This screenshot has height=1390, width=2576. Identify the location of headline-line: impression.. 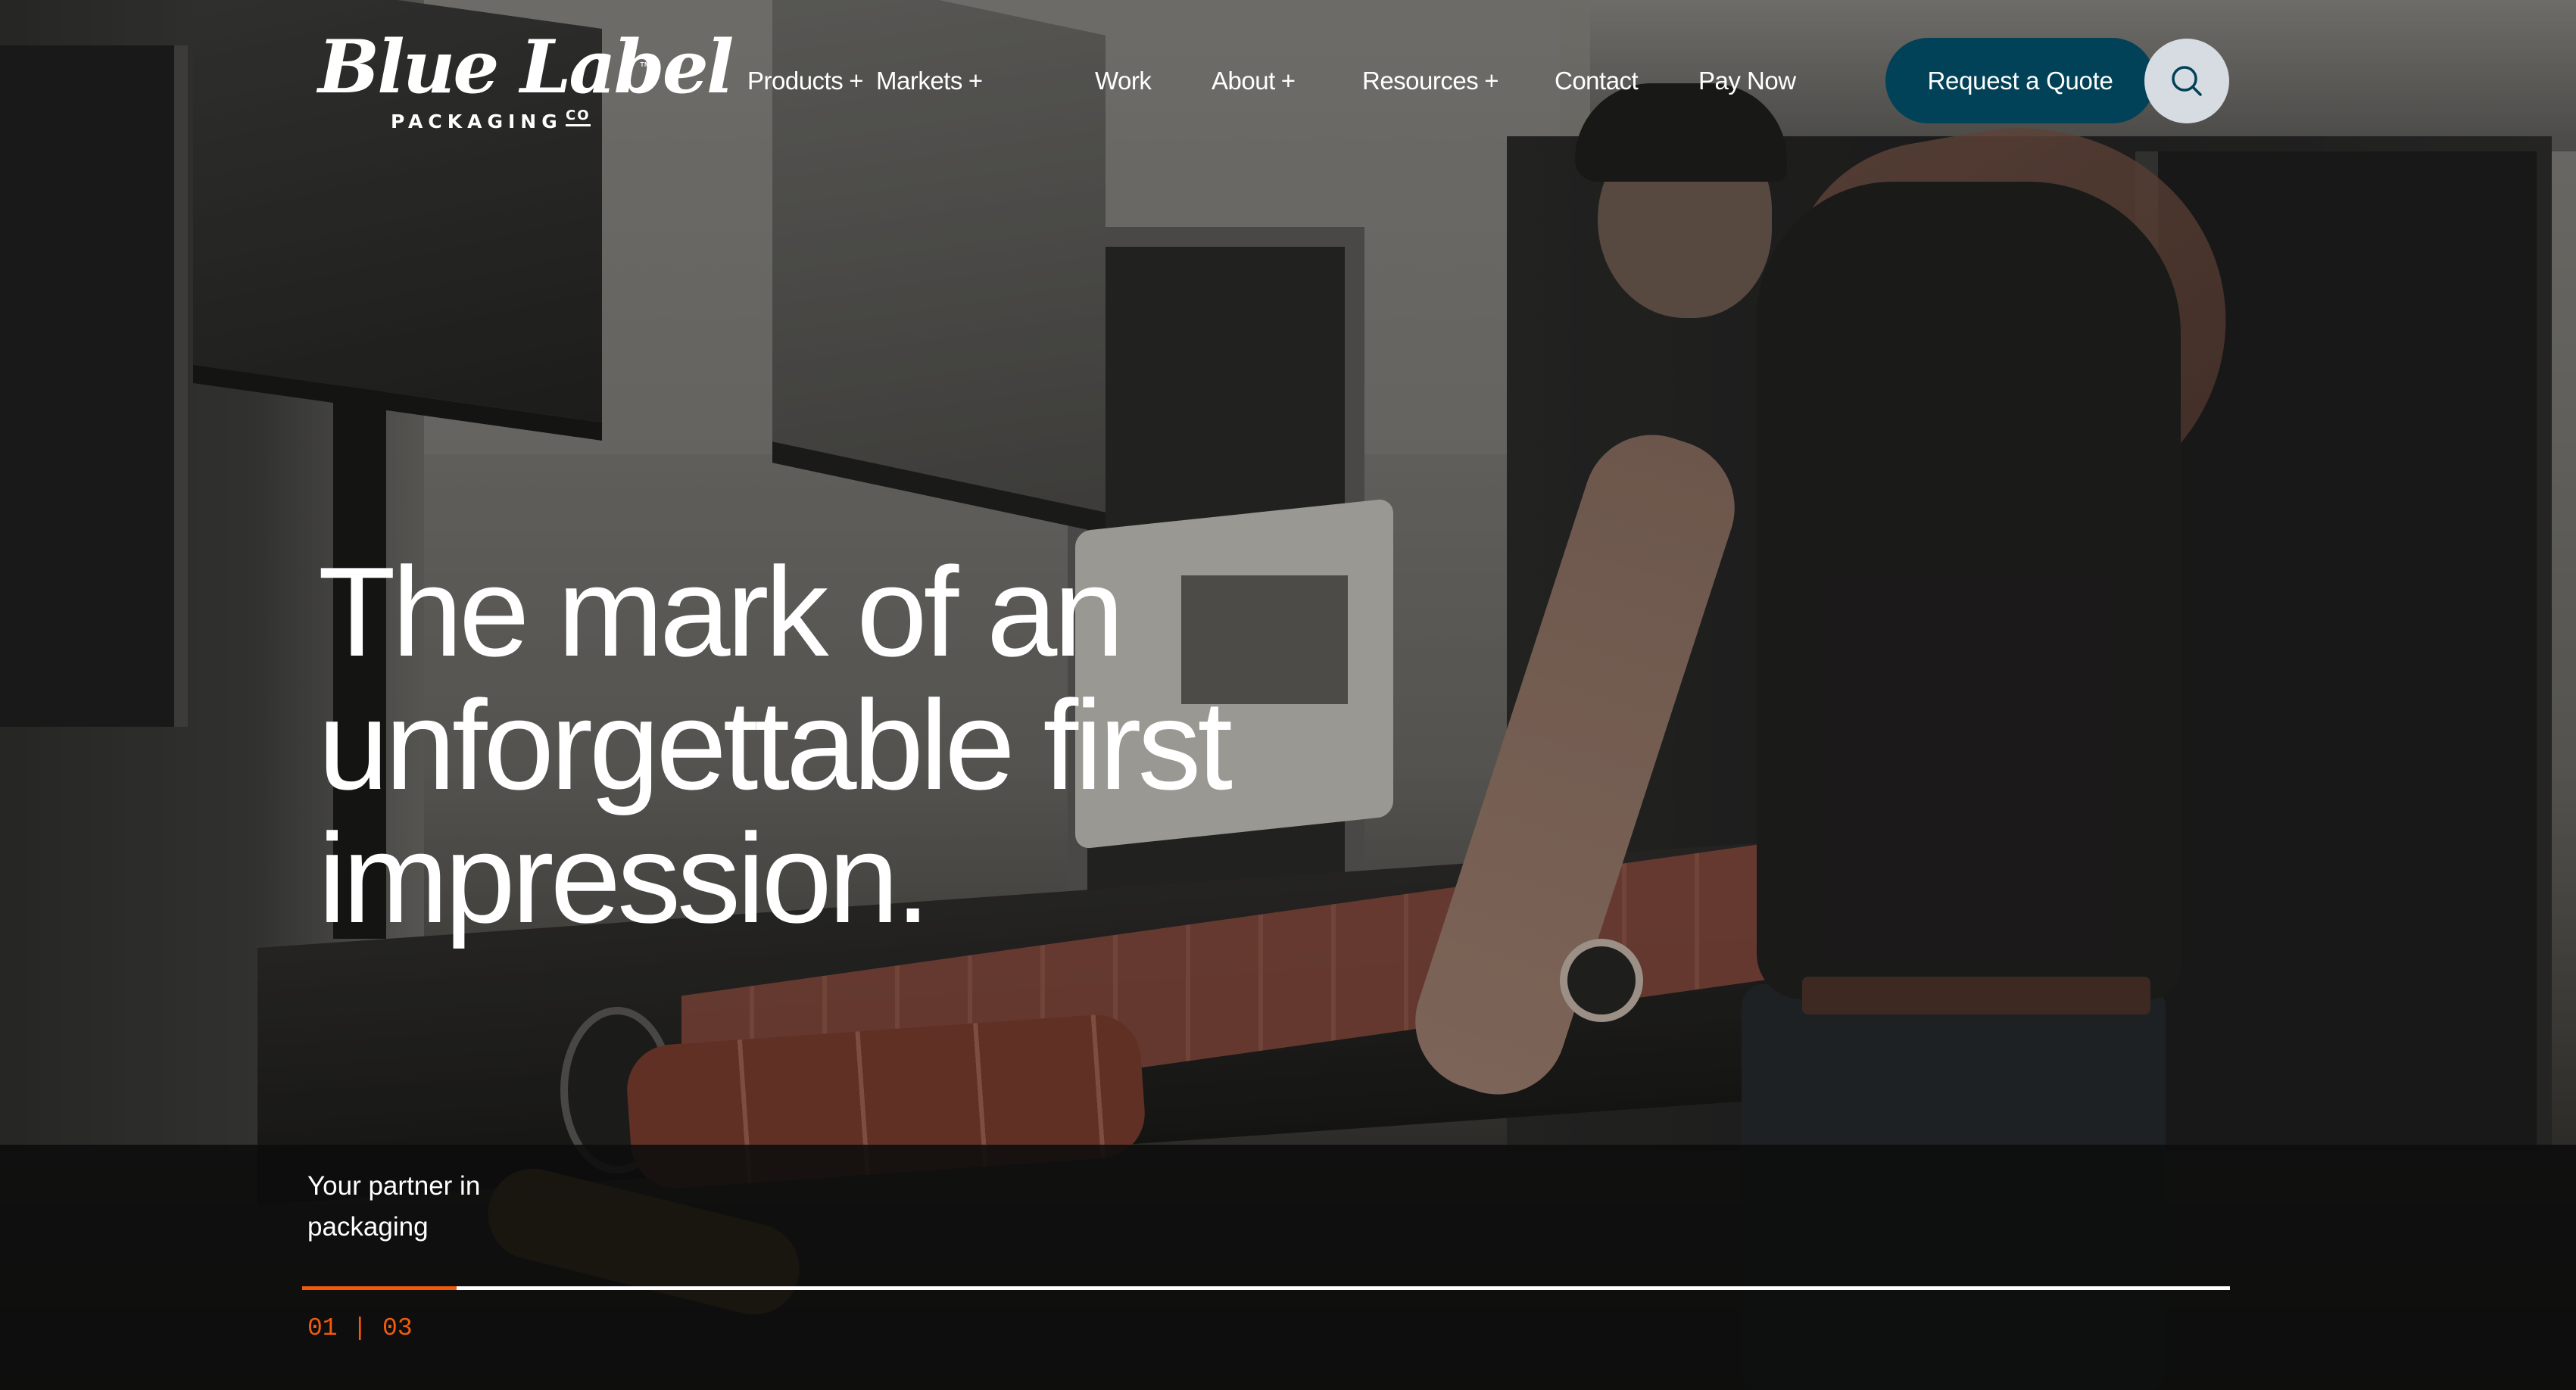
(624, 878).